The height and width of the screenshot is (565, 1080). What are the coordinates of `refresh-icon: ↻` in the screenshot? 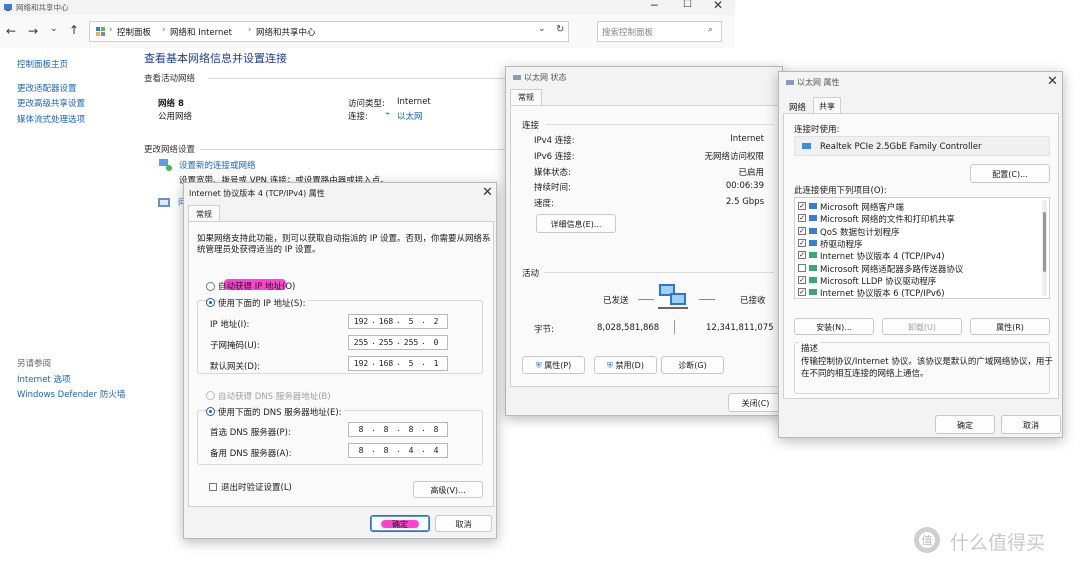 It's located at (560, 29).